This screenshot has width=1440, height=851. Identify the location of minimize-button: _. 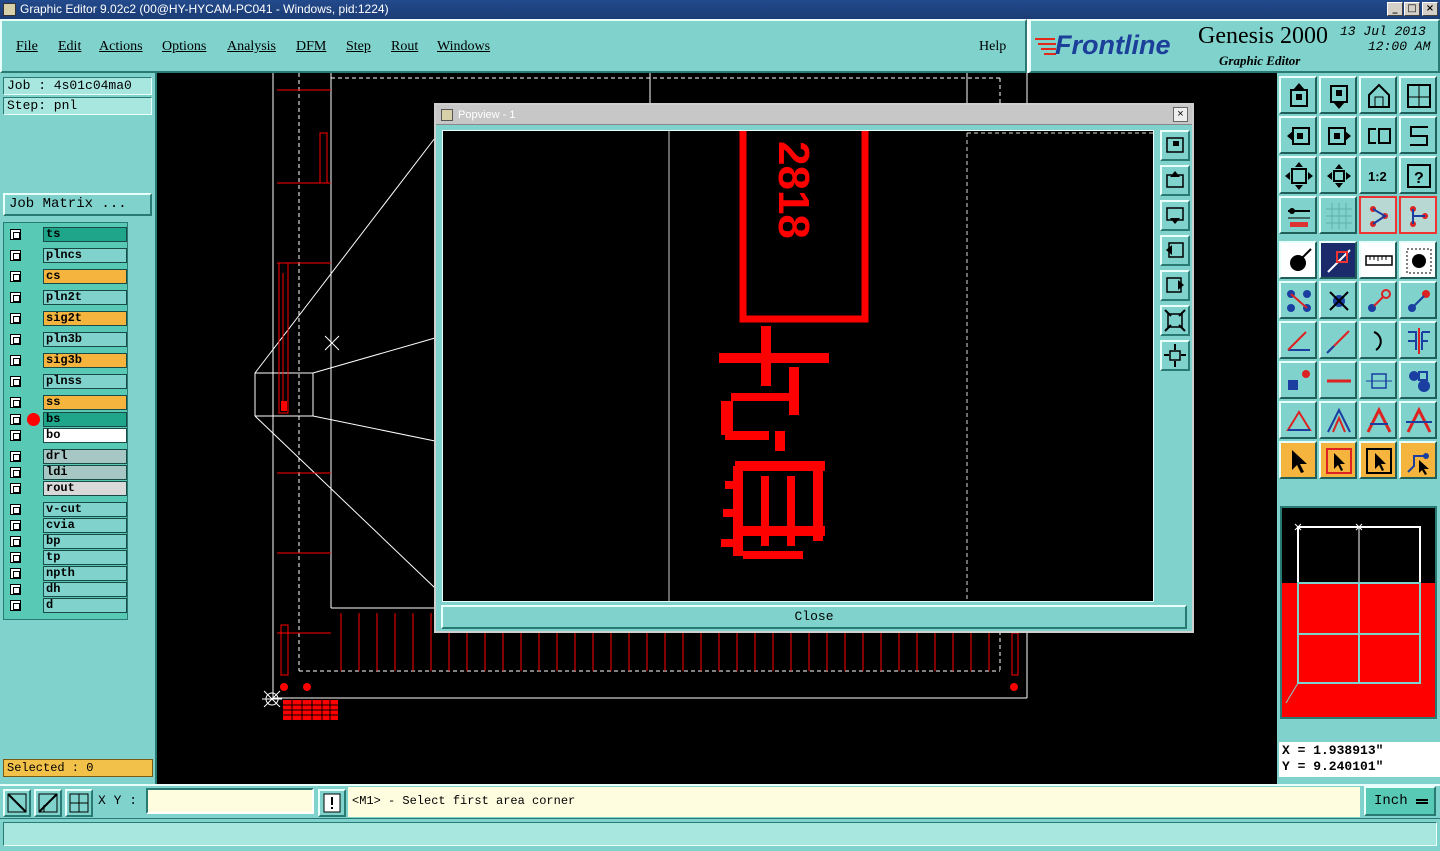
(1395, 9).